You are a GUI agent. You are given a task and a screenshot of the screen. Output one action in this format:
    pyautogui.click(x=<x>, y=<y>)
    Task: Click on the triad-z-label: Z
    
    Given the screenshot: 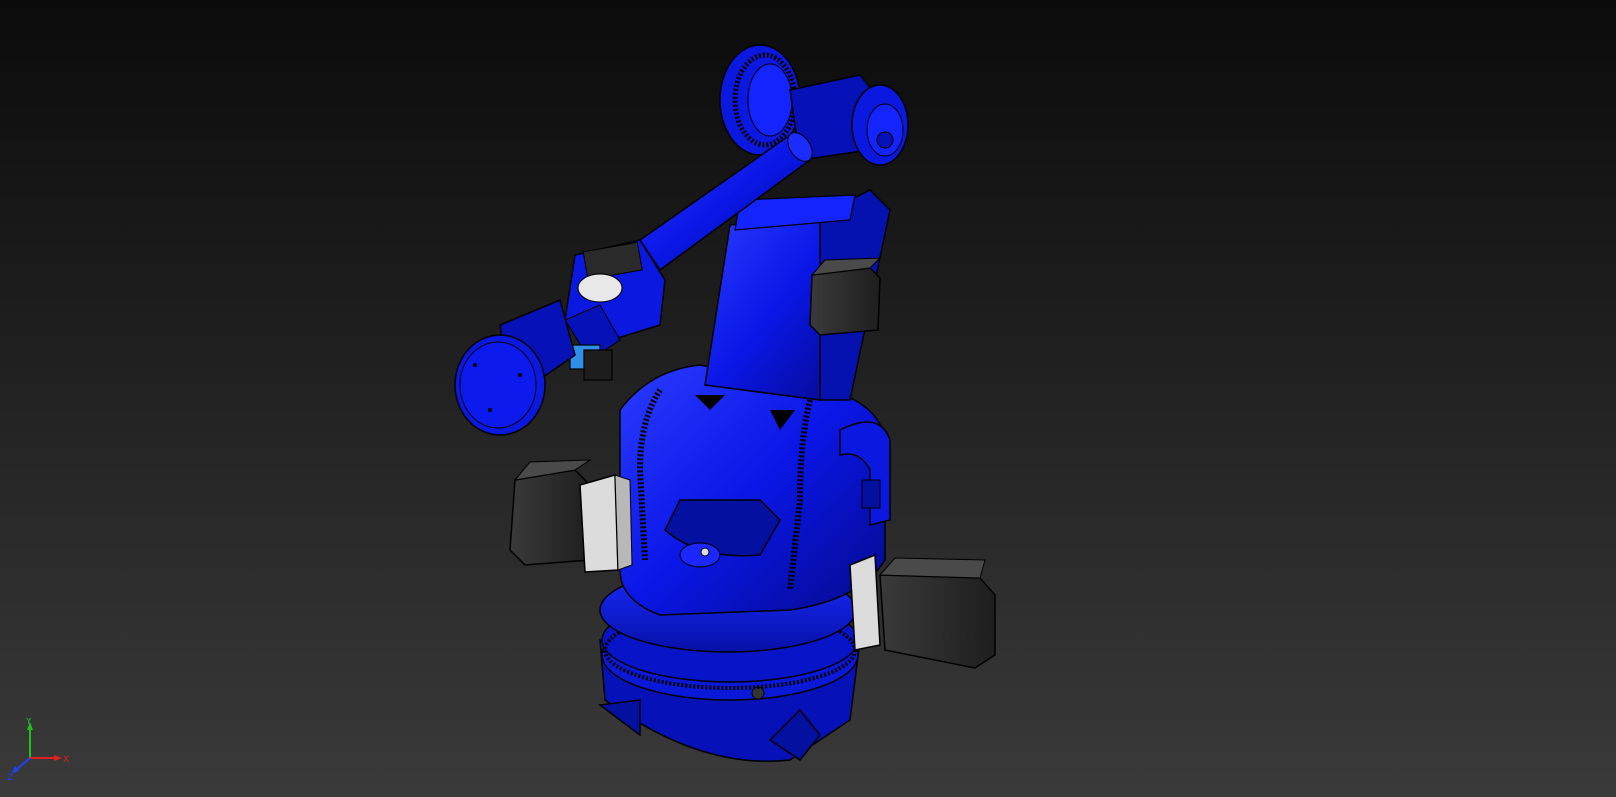 What is the action you would take?
    pyautogui.click(x=10, y=777)
    